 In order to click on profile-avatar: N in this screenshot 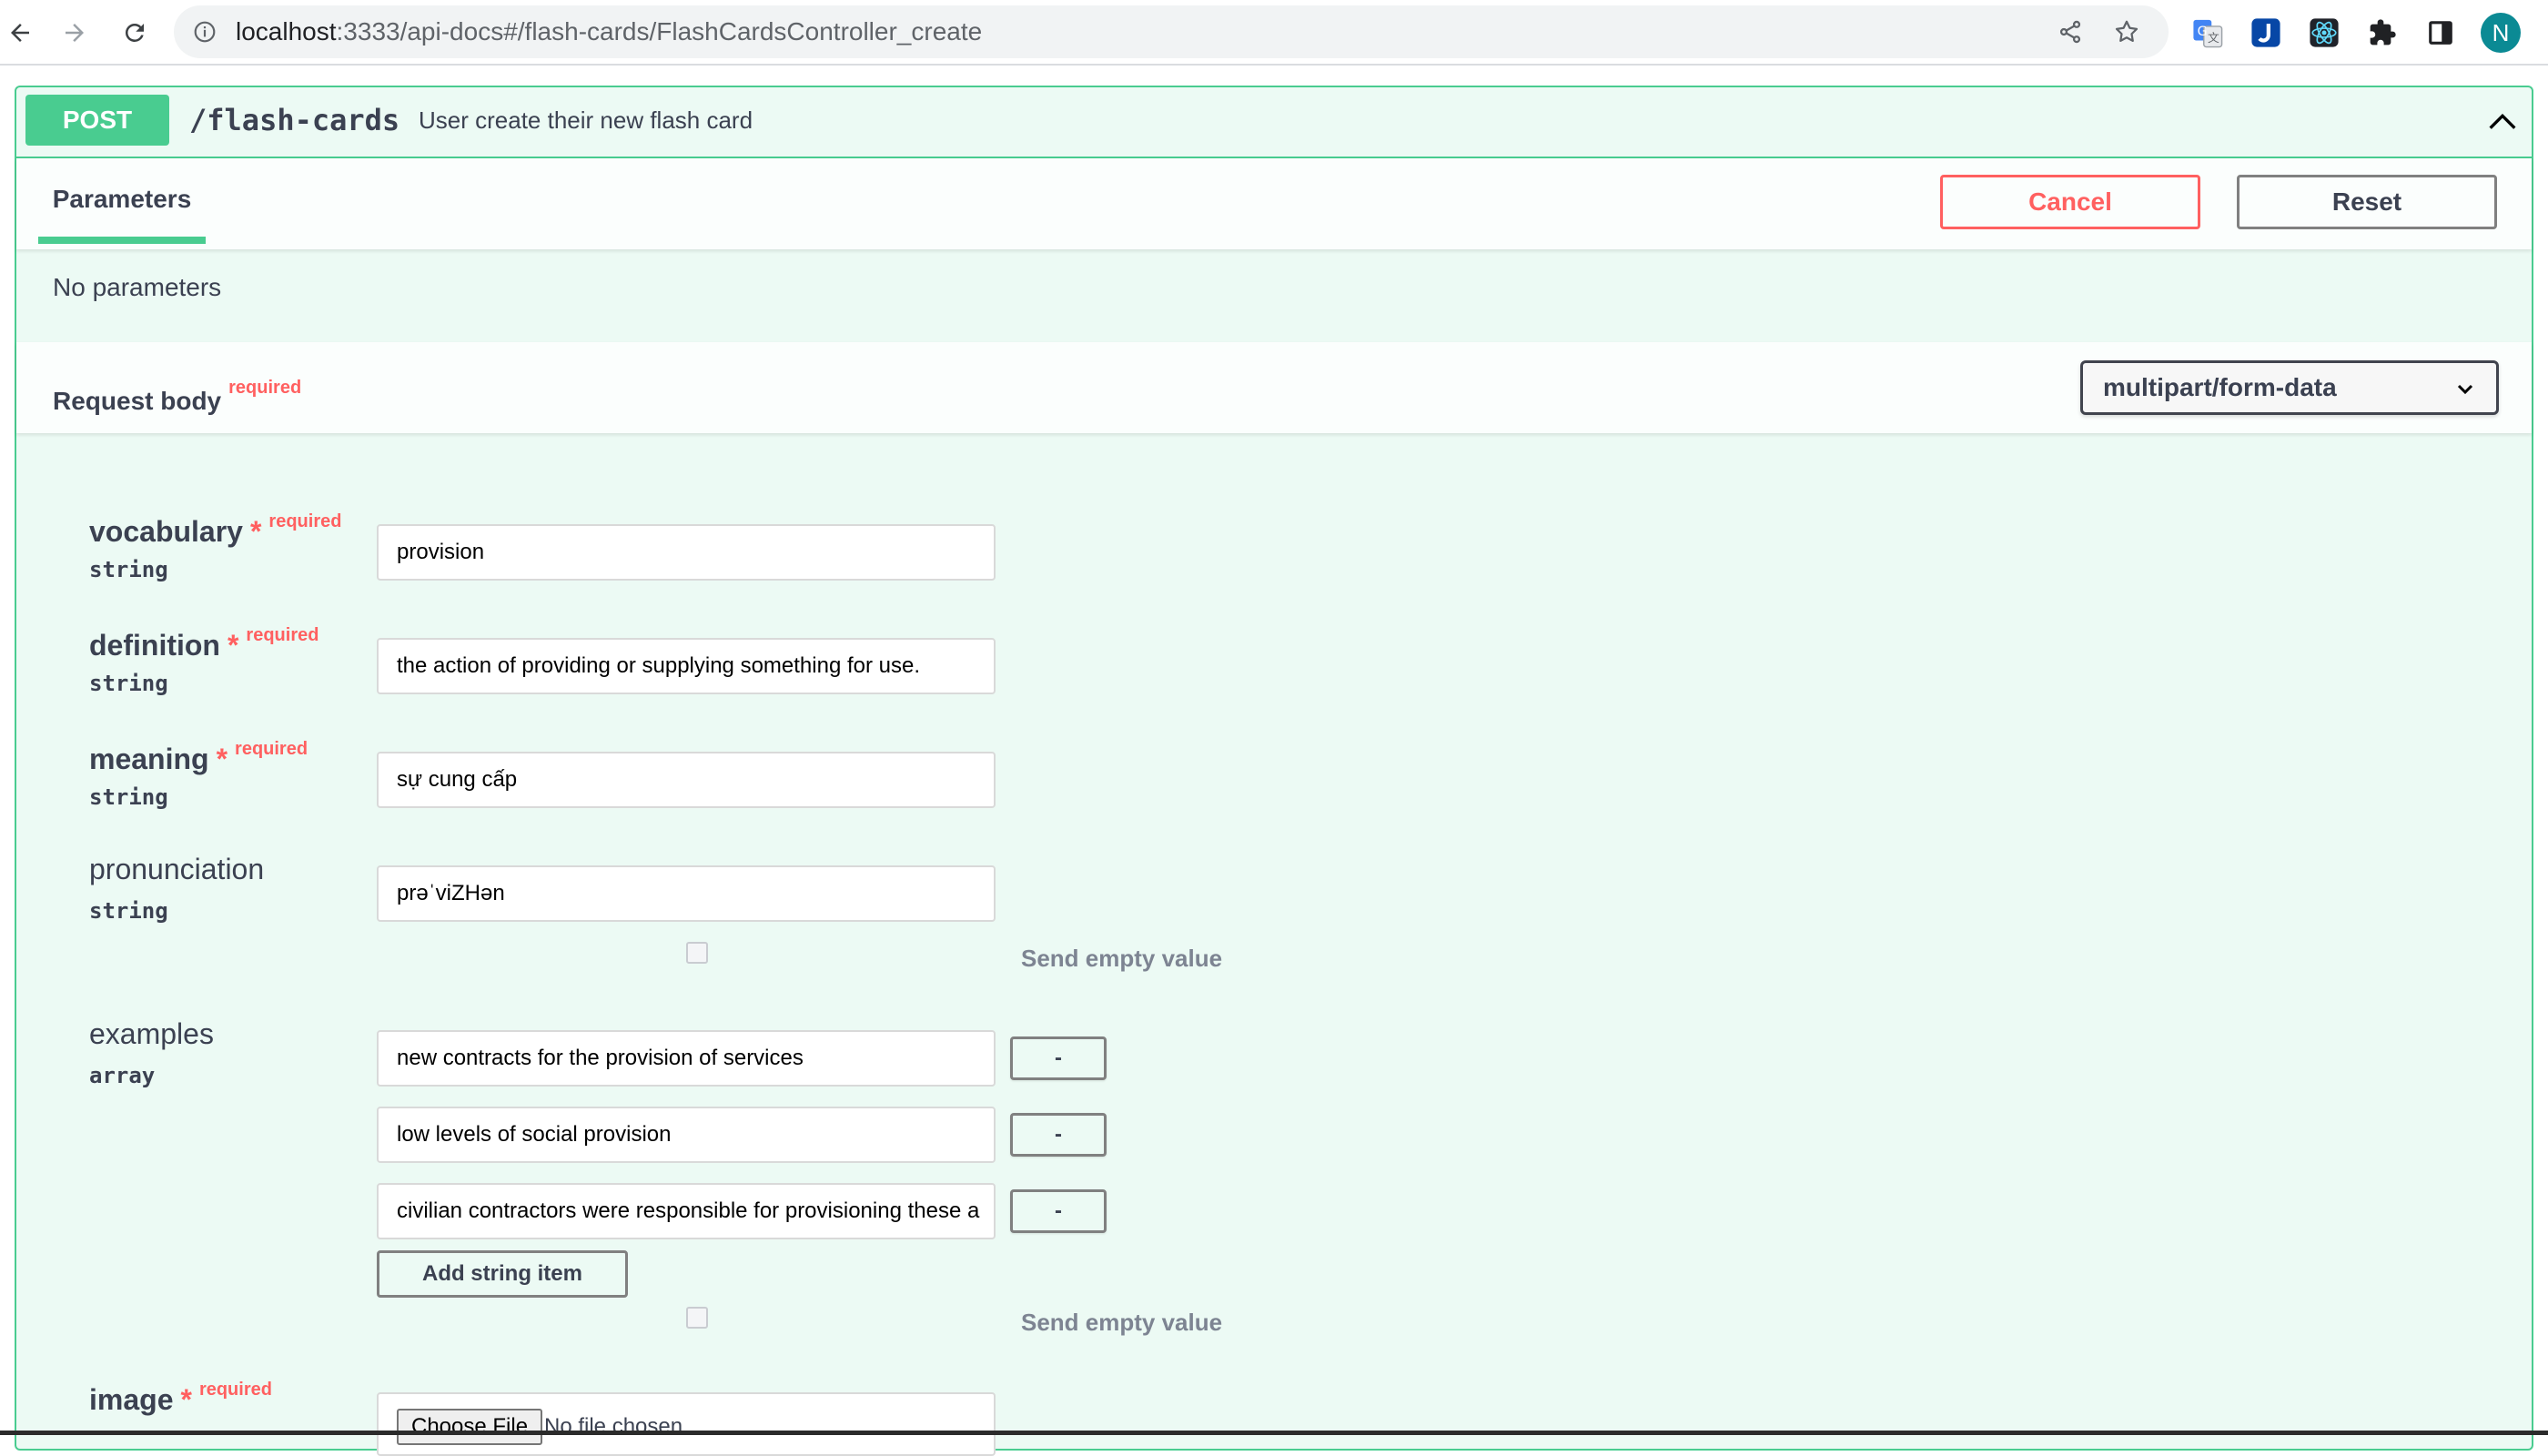, I will do `click(2501, 33)`.